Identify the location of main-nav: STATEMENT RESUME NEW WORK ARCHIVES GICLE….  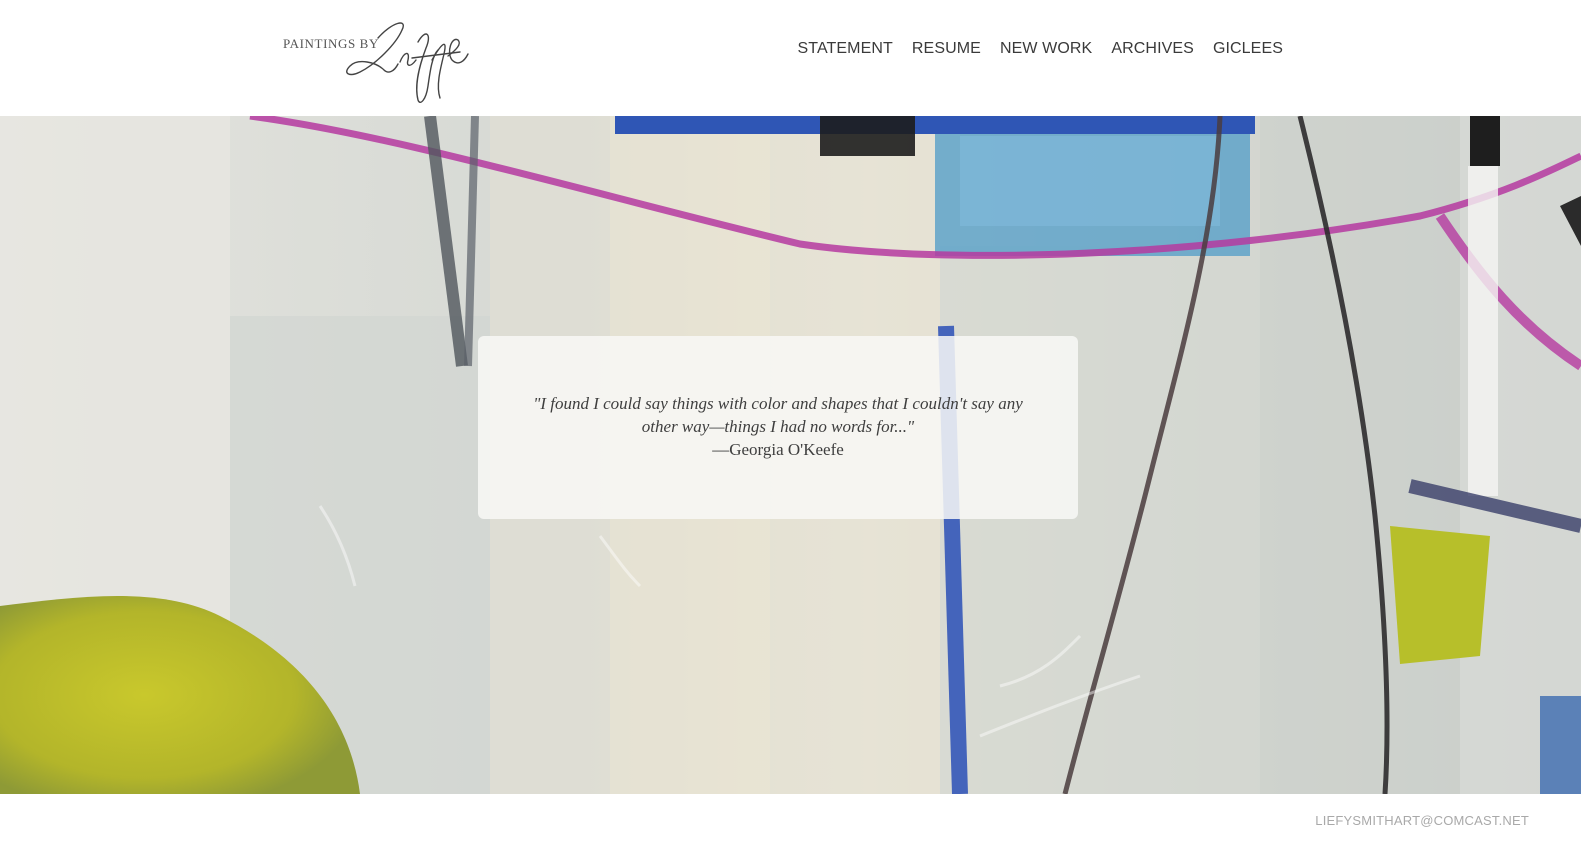
(641, 49).